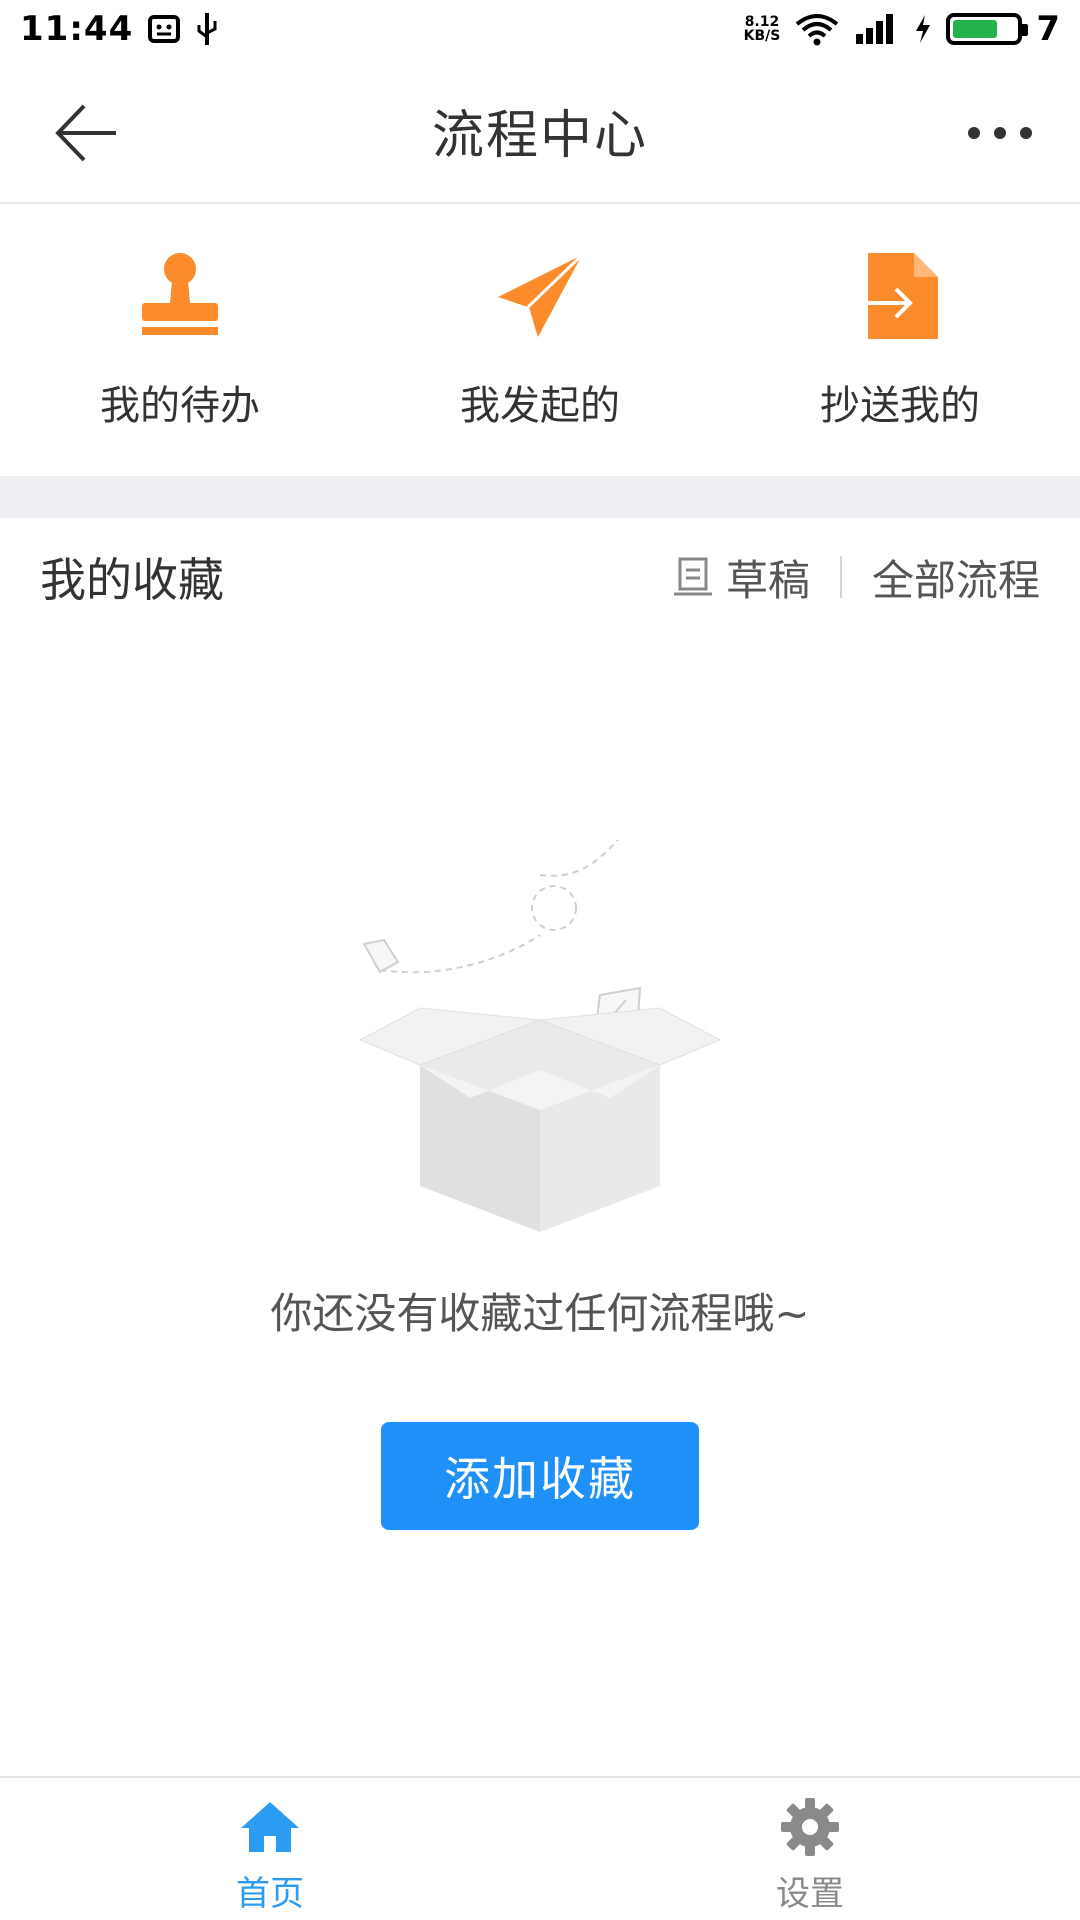 Image resolution: width=1080 pixels, height=1920 pixels. What do you see at coordinates (270, 1894) in the screenshot?
I see `nav-label-home: 首页` at bounding box center [270, 1894].